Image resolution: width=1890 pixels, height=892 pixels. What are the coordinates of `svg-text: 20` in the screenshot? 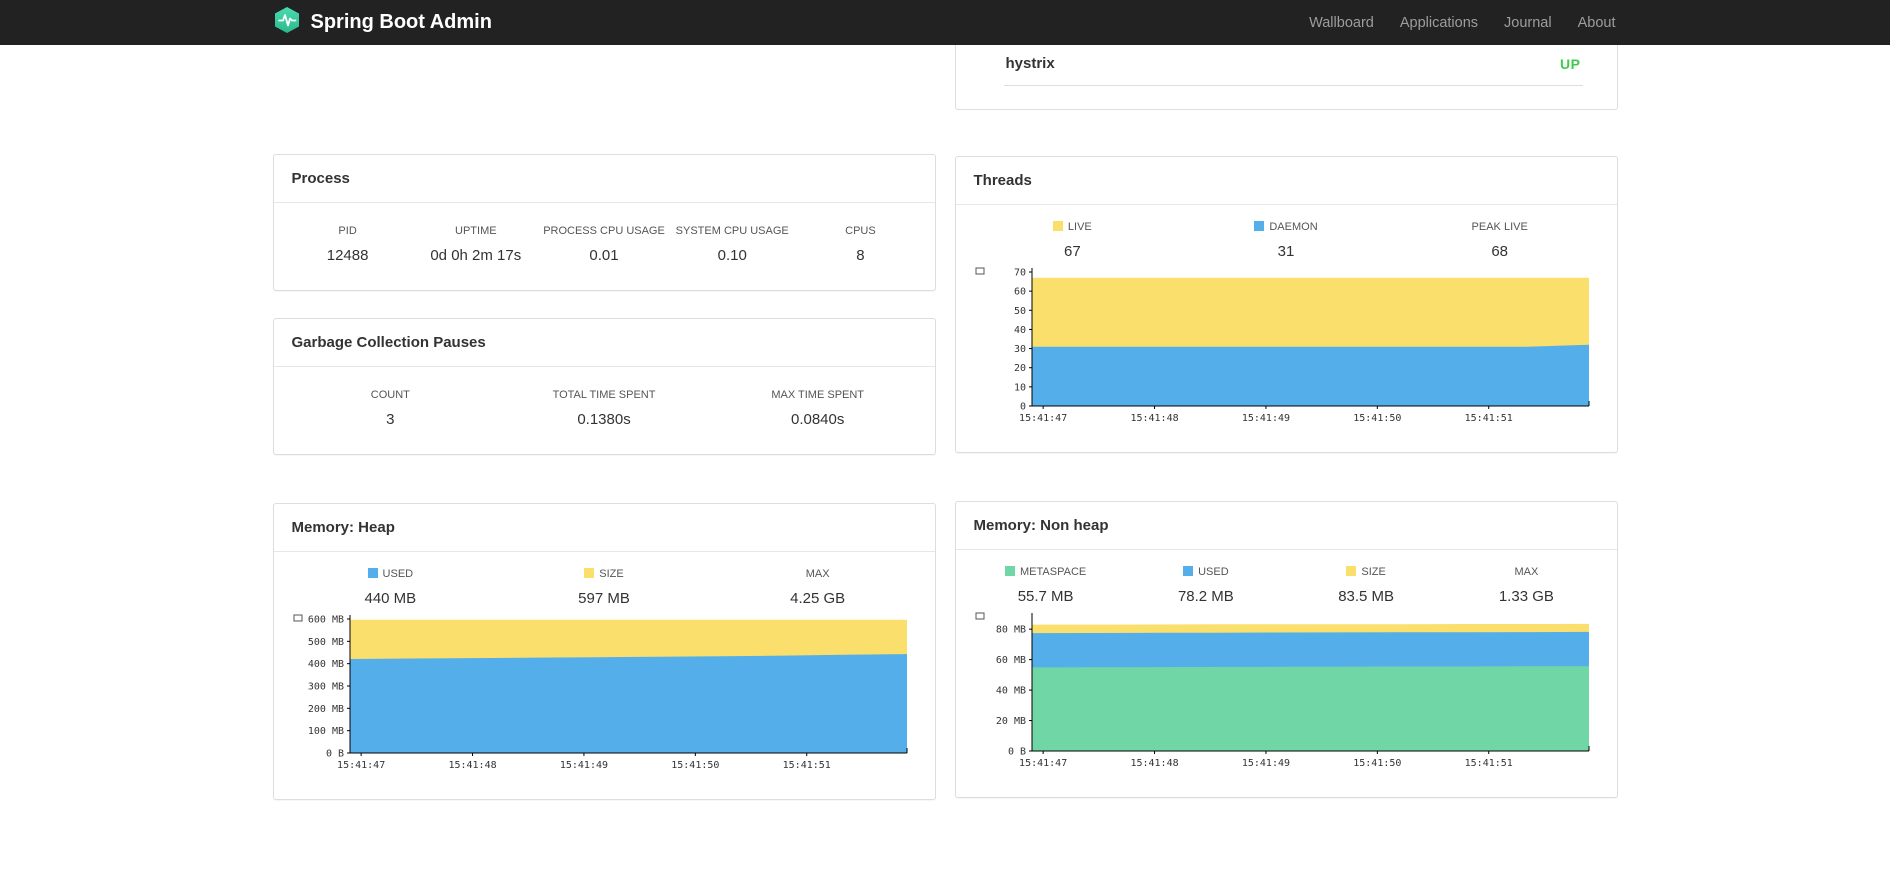 It's located at (1019, 368).